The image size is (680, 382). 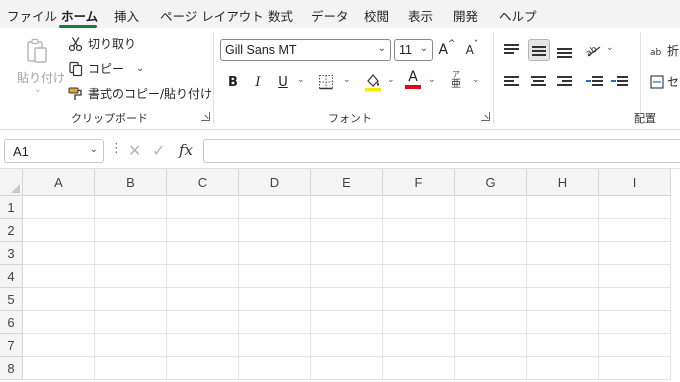 What do you see at coordinates (59, 345) in the screenshot?
I see `cell-a7` at bounding box center [59, 345].